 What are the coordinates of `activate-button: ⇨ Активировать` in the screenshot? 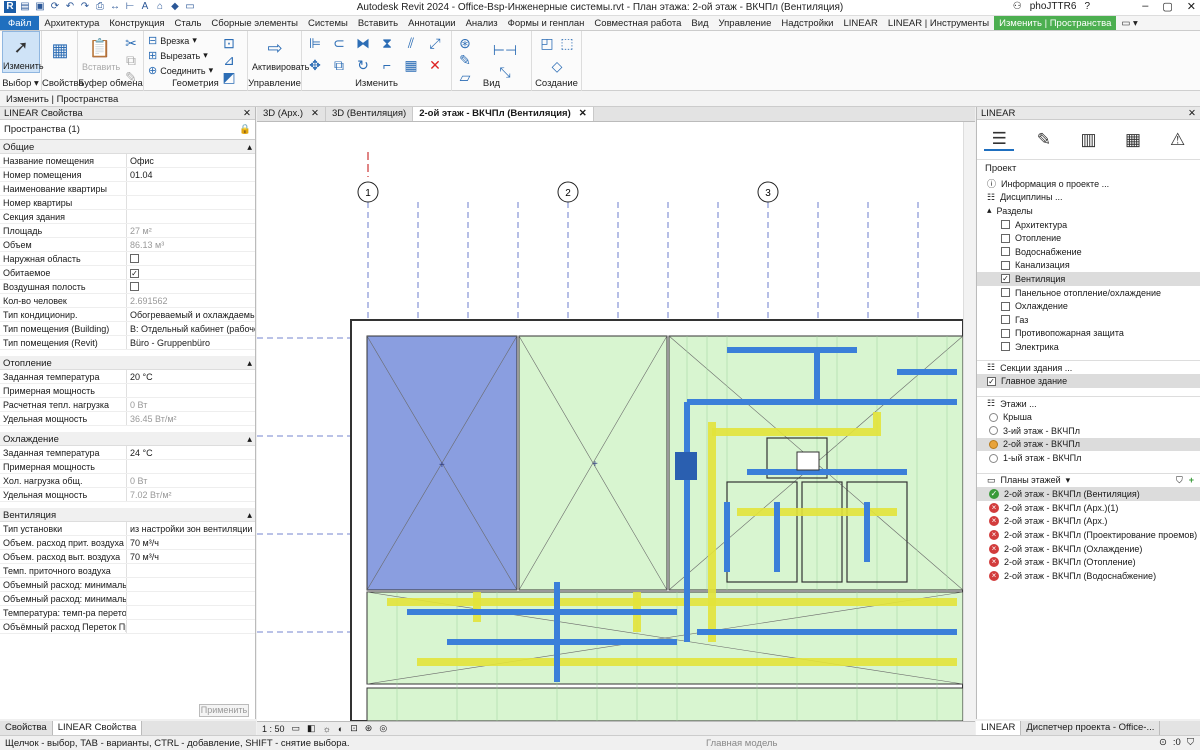 It's located at (280, 53).